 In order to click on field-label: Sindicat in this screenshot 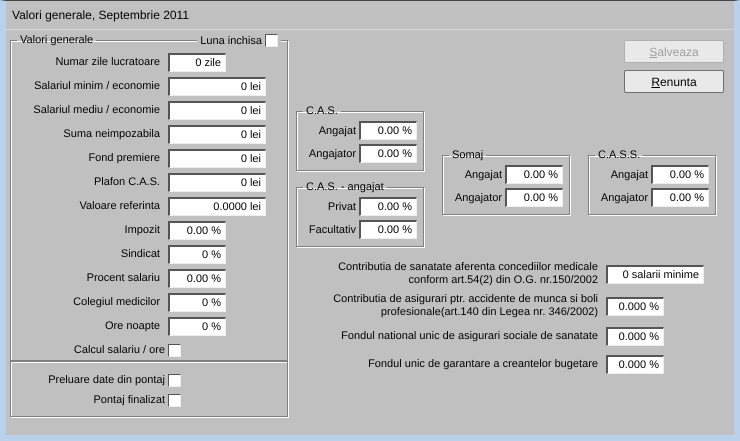, I will do `click(140, 254)`.